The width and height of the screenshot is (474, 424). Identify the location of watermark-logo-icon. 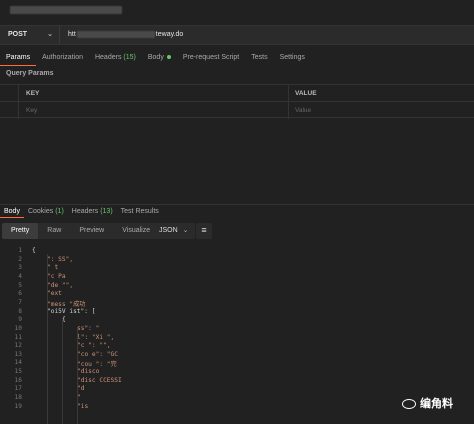
(409, 404).